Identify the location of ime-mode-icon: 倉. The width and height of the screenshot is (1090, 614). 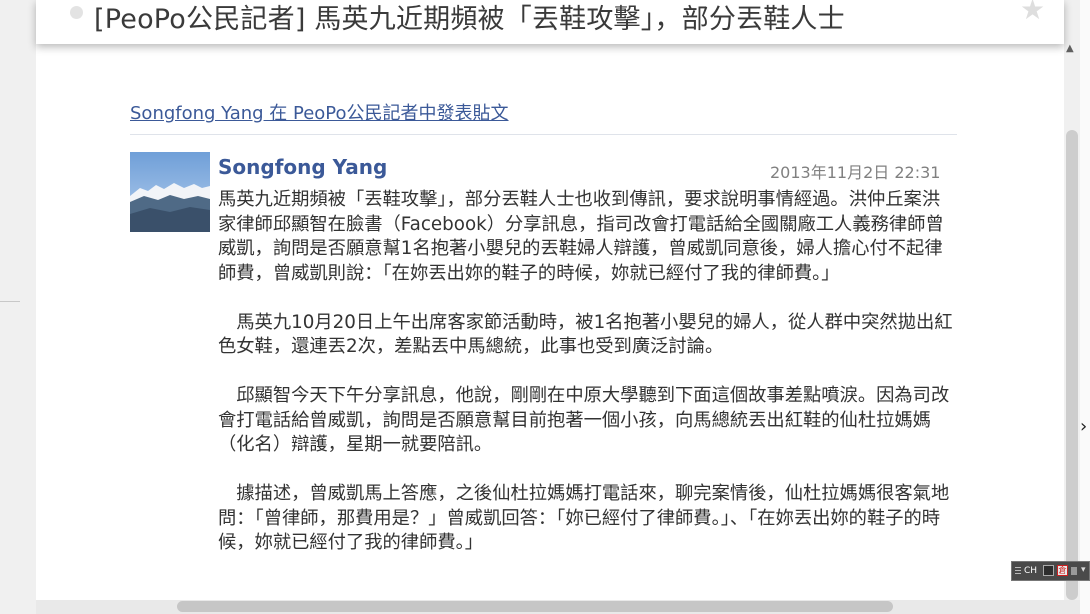
(1062, 570).